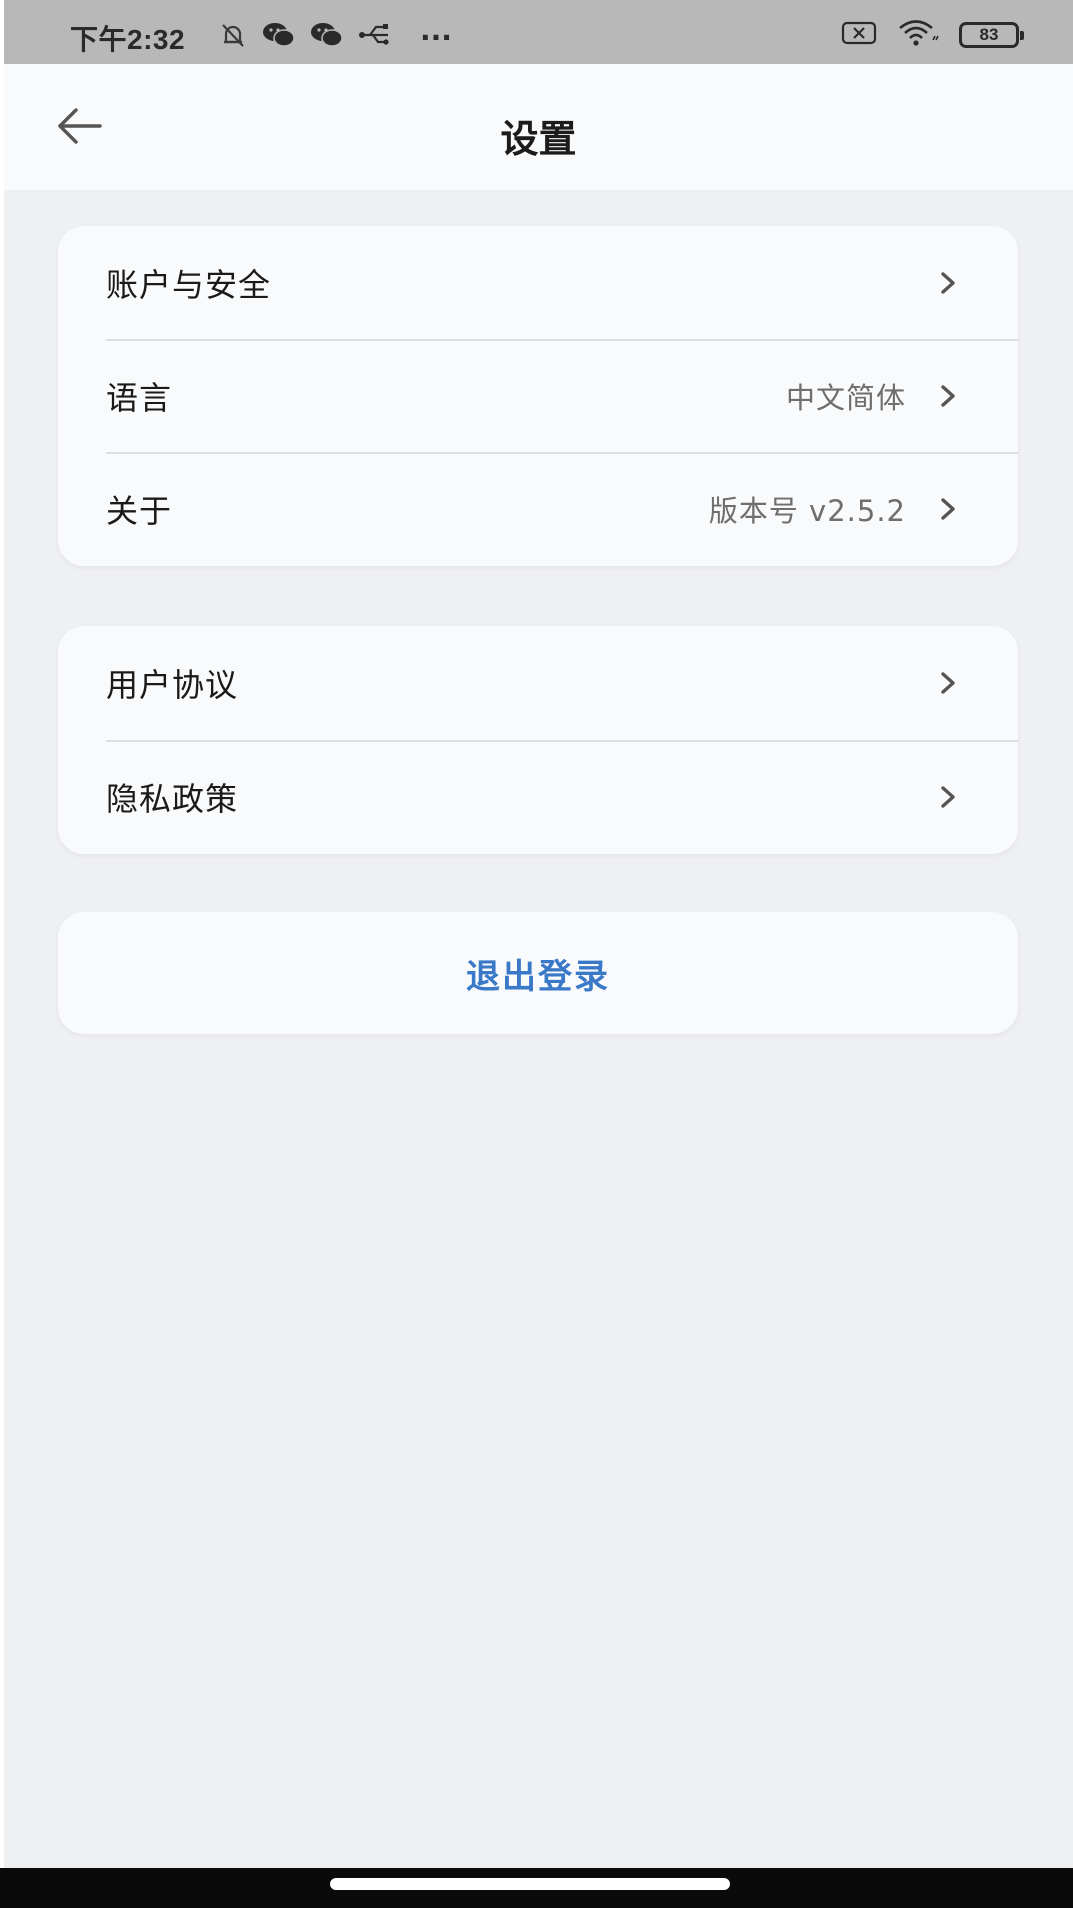 The width and height of the screenshot is (1073, 1908). Describe the element at coordinates (538, 139) in the screenshot. I see `page-title: 设置` at that location.